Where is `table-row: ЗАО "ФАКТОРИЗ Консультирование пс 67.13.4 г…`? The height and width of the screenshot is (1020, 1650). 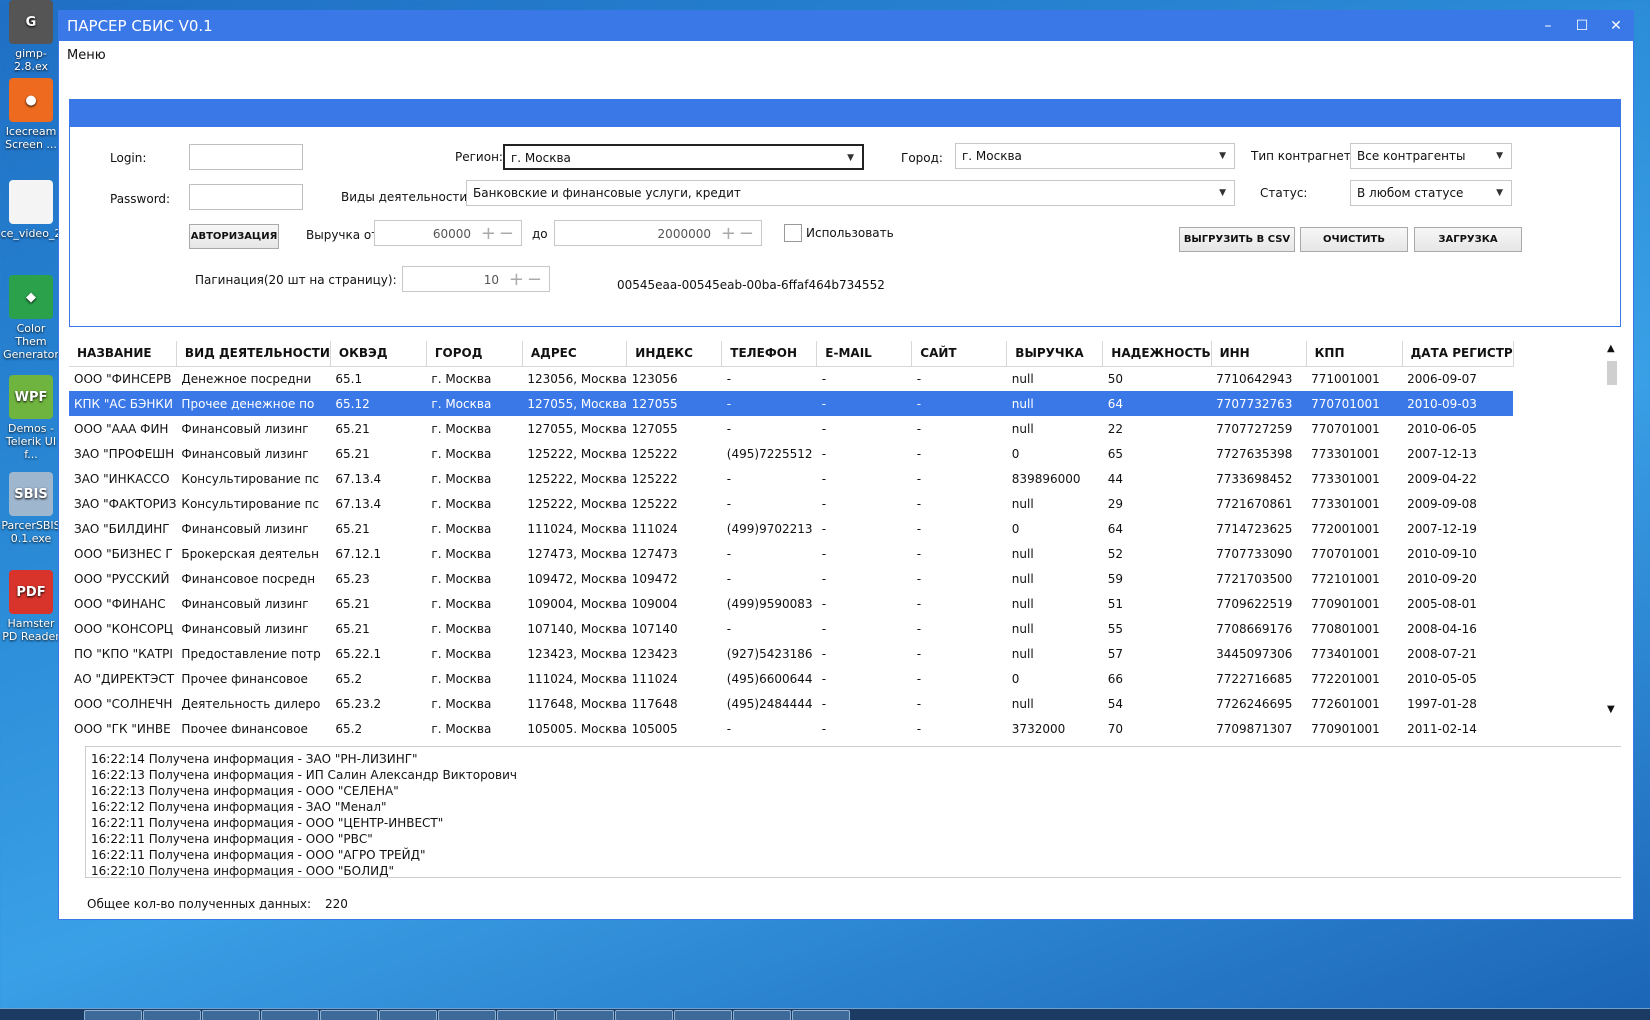 table-row: ЗАО "ФАКТОРИЗ Консультирование пс 67.13.4 г… is located at coordinates (791, 503).